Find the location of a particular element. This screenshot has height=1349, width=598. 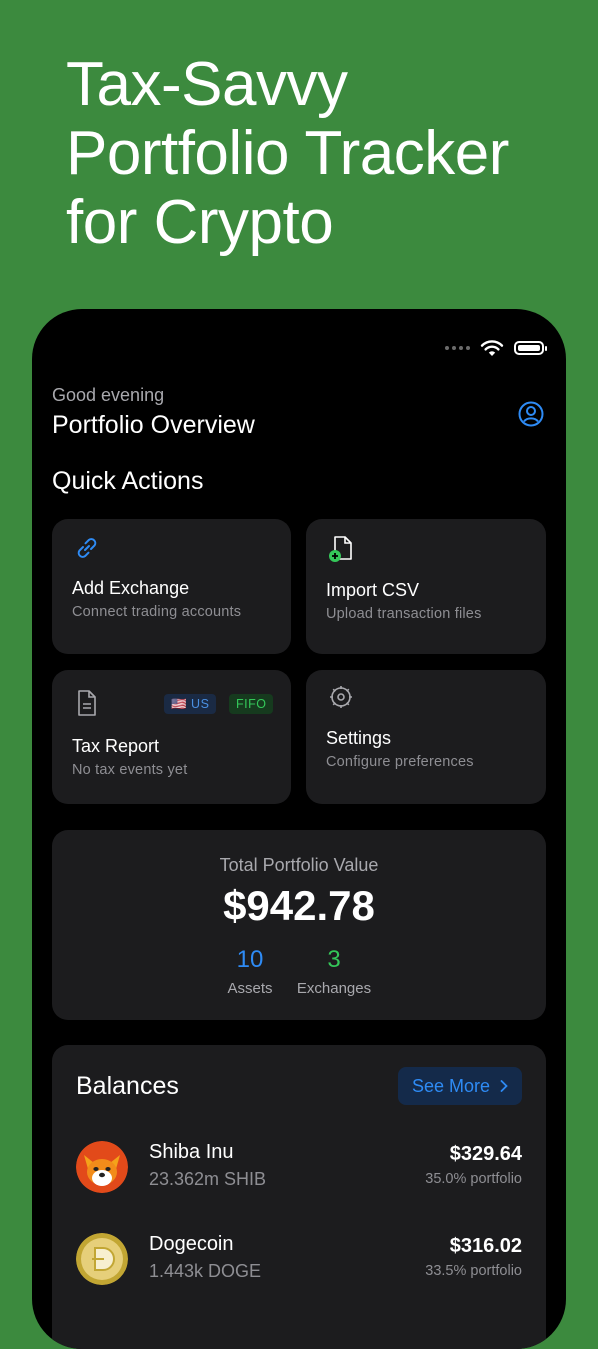

headline-line-2: Portfolio Tracker is located at coordinates (287, 153).